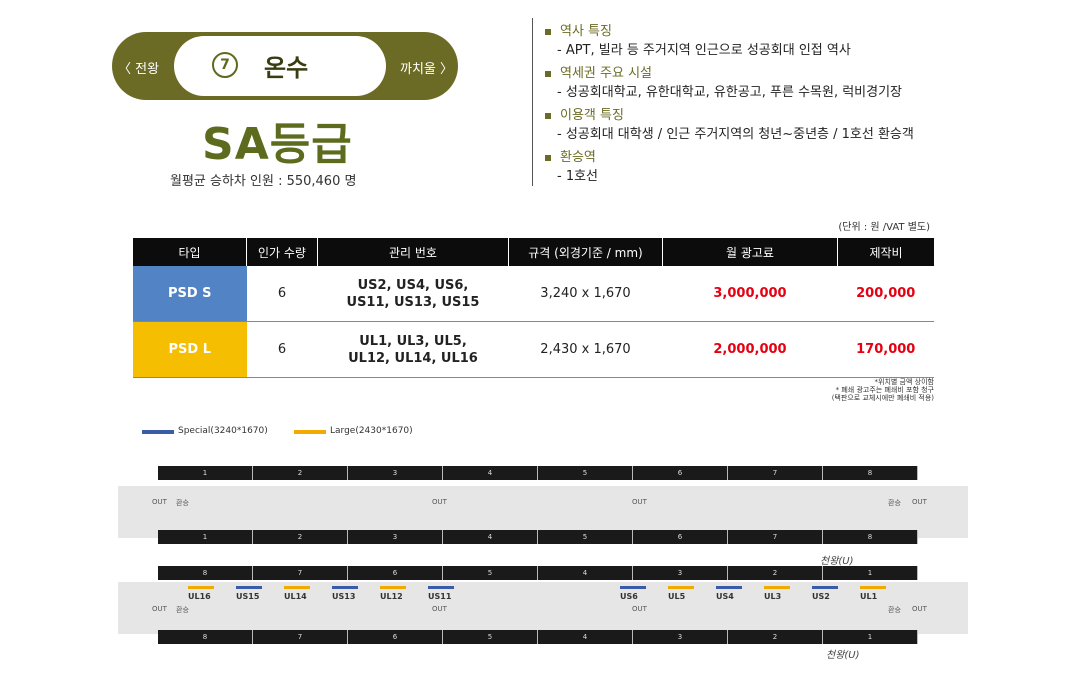 This screenshot has height=686, width=1070. What do you see at coordinates (225, 65) in the screenshot?
I see `line-number-badge: 7` at bounding box center [225, 65].